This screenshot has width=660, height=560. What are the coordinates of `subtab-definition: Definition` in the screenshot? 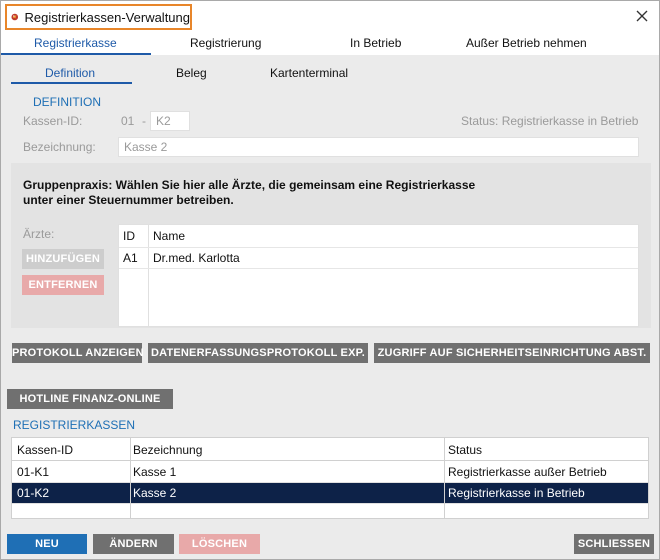 It's located at (70, 73).